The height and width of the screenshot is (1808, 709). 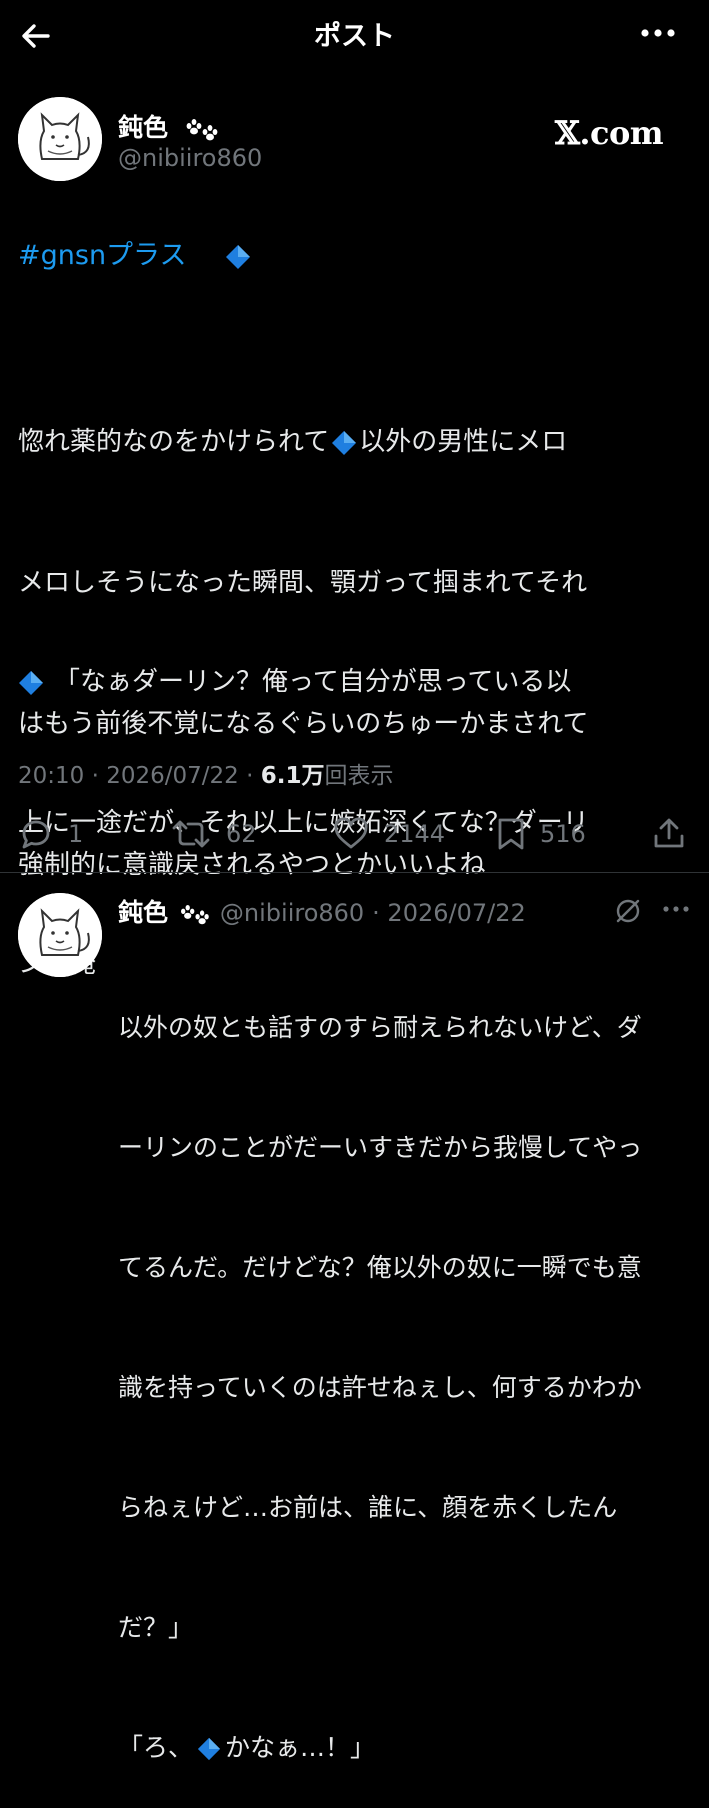 What do you see at coordinates (380, 1387) in the screenshot?
I see `text-line: 識を持っていくのは許せねぇし、何するかわか` at bounding box center [380, 1387].